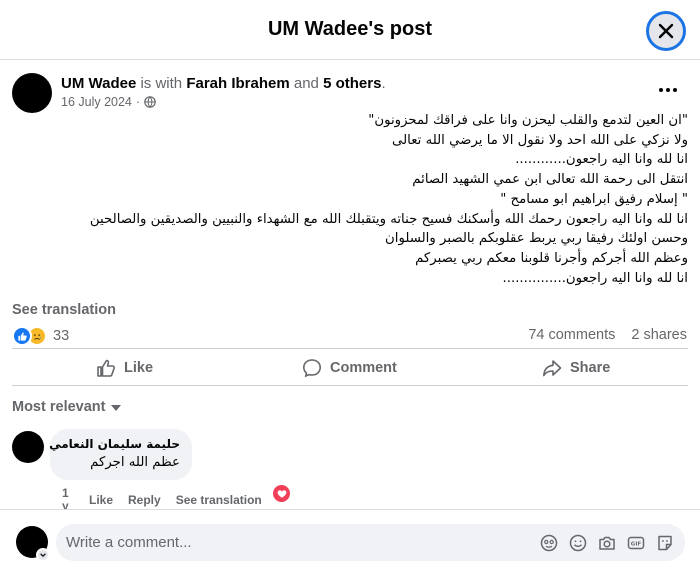 This screenshot has width=700, height=577. I want to click on more-options-button, so click(668, 90).